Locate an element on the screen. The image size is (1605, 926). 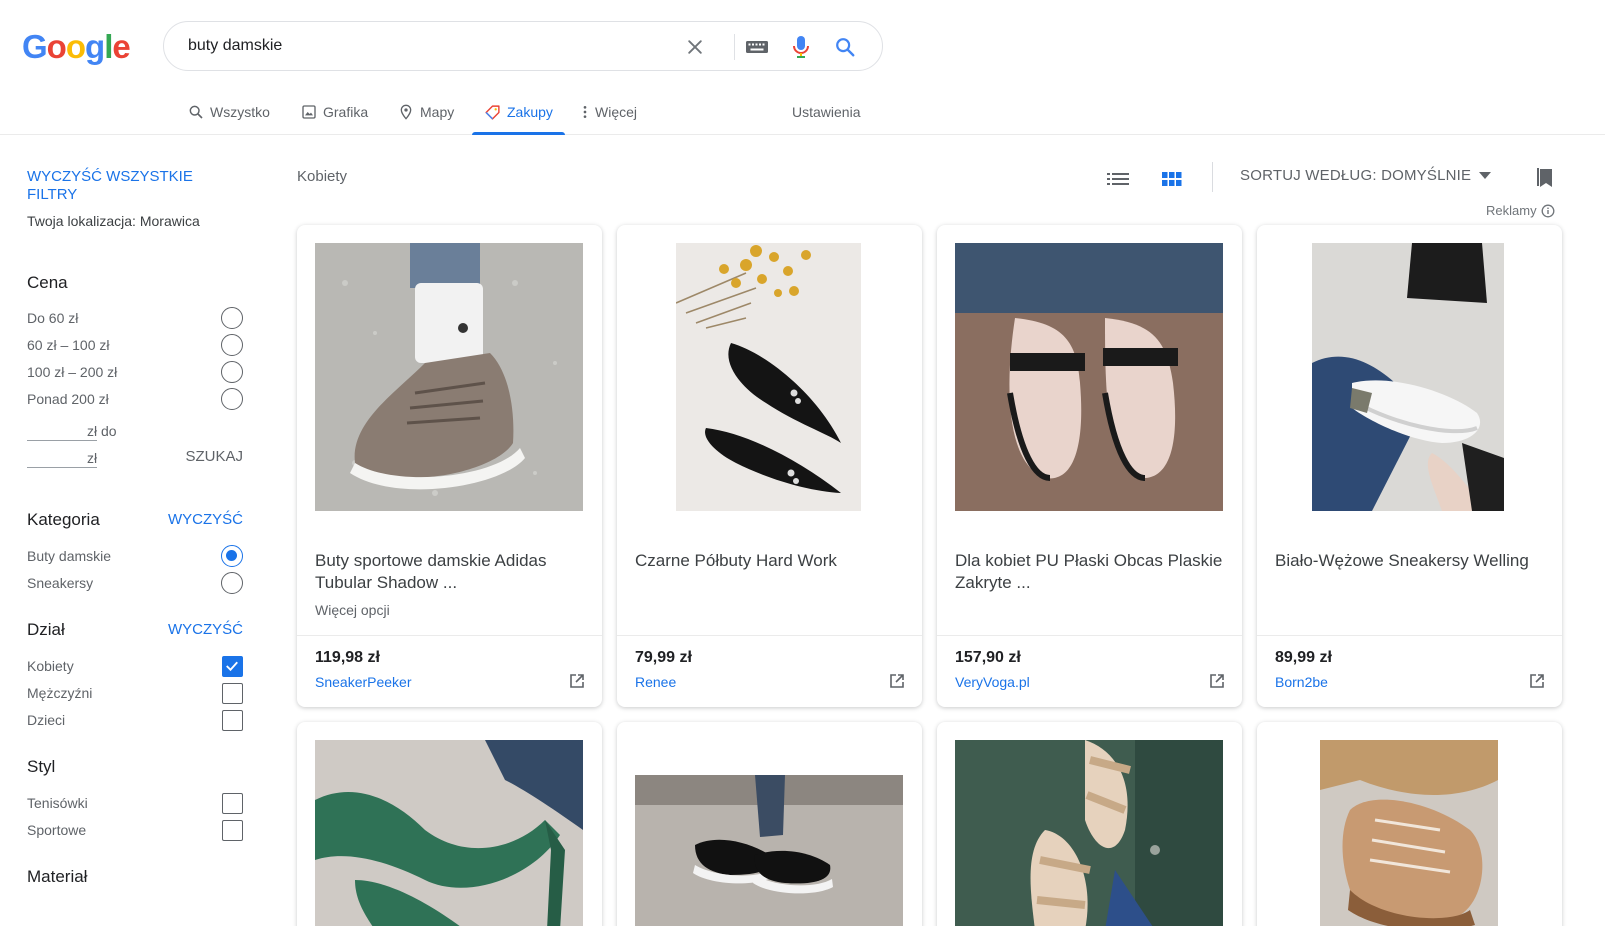
ads-label: Reklamy is located at coordinates (1520, 210).